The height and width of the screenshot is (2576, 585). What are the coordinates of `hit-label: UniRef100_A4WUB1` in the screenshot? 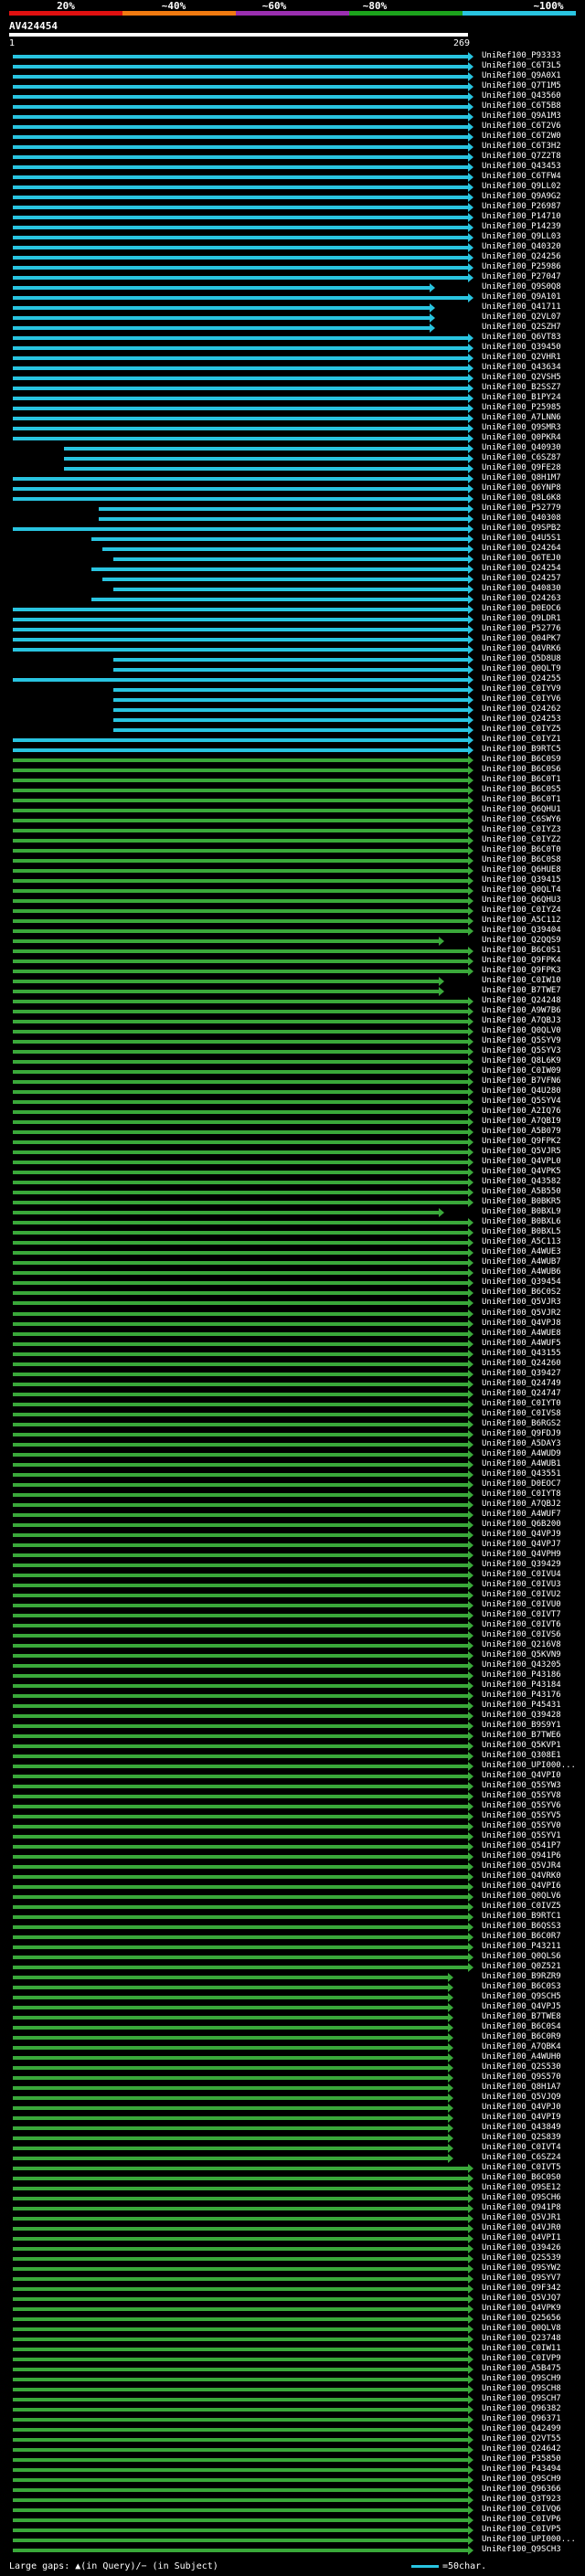 It's located at (521, 1464).